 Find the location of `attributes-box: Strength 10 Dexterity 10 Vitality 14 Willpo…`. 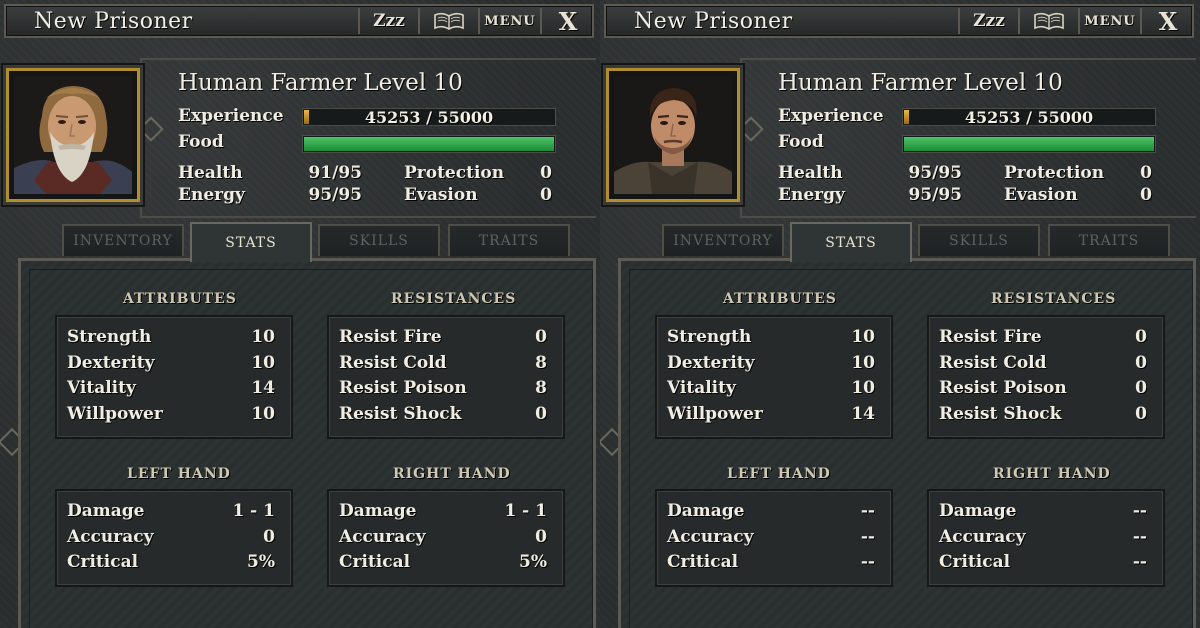

attributes-box: Strength 10 Dexterity 10 Vitality 14 Willpo… is located at coordinates (174, 377).